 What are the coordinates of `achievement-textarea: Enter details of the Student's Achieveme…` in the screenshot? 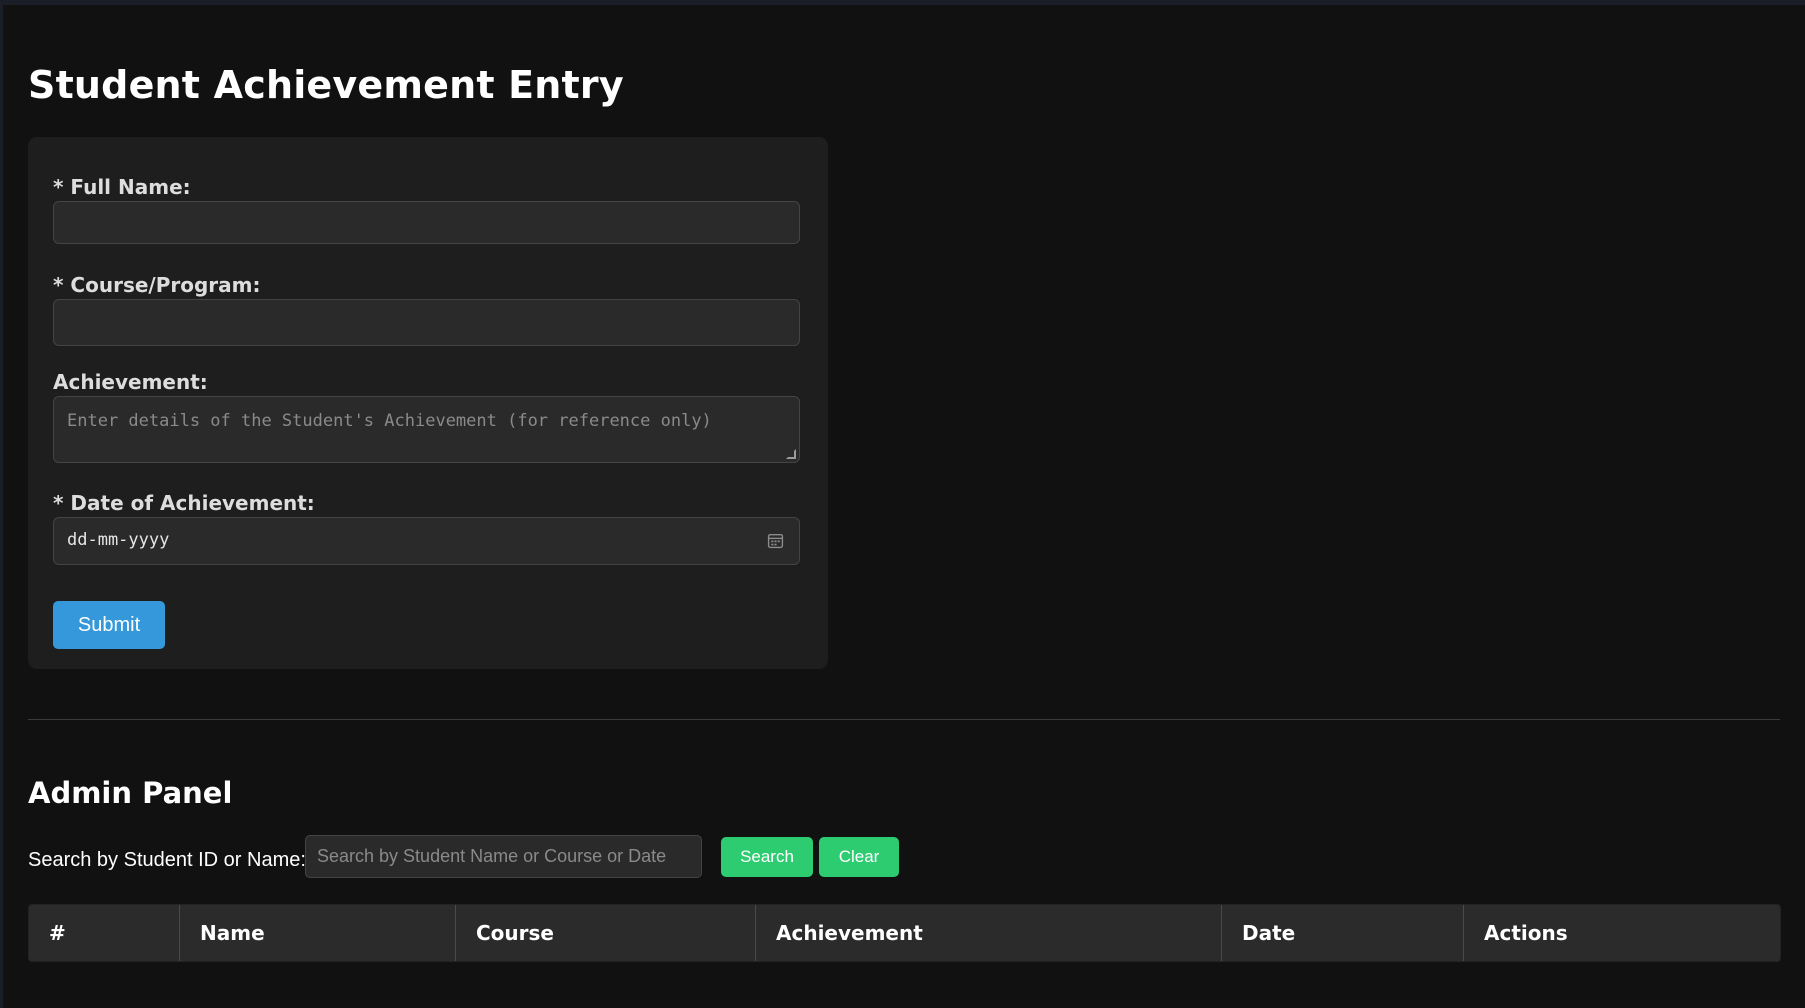 It's located at (426, 429).